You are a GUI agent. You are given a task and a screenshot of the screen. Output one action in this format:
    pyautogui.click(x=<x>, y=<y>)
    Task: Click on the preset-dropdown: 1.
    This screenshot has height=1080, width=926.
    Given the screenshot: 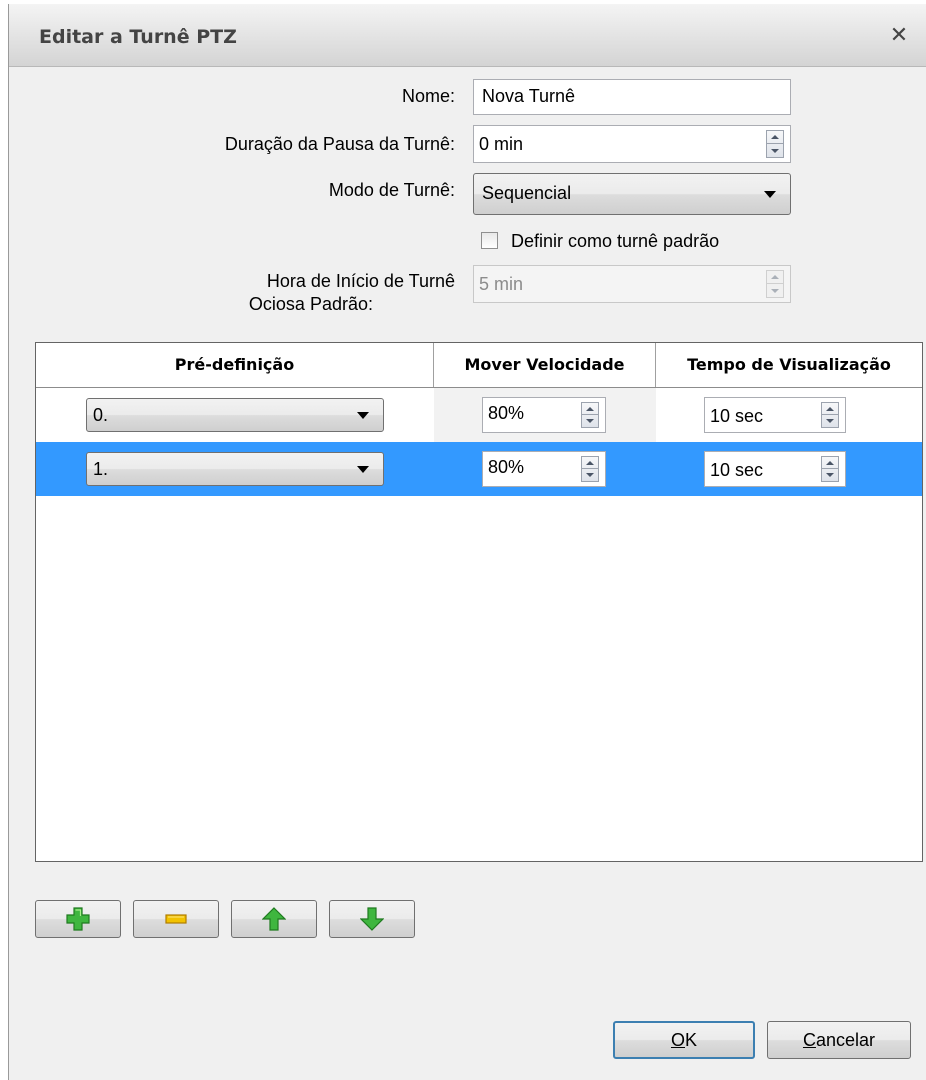 What is the action you would take?
    pyautogui.click(x=235, y=469)
    